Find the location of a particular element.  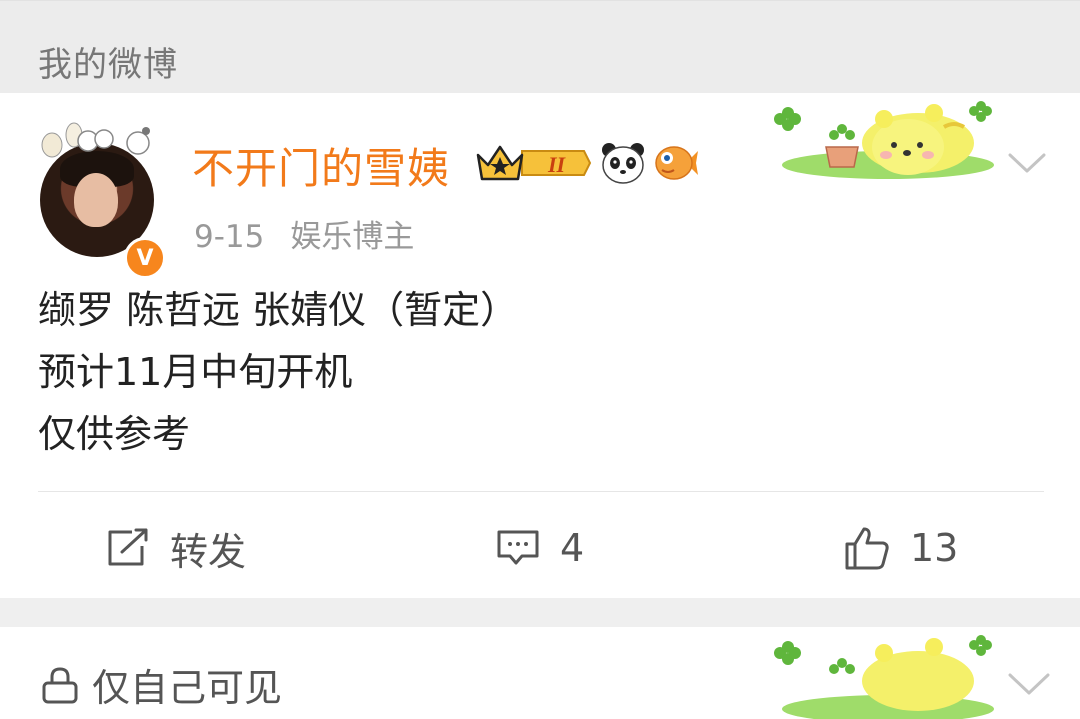

username: 不开门的雪姨 is located at coordinates (321, 165).